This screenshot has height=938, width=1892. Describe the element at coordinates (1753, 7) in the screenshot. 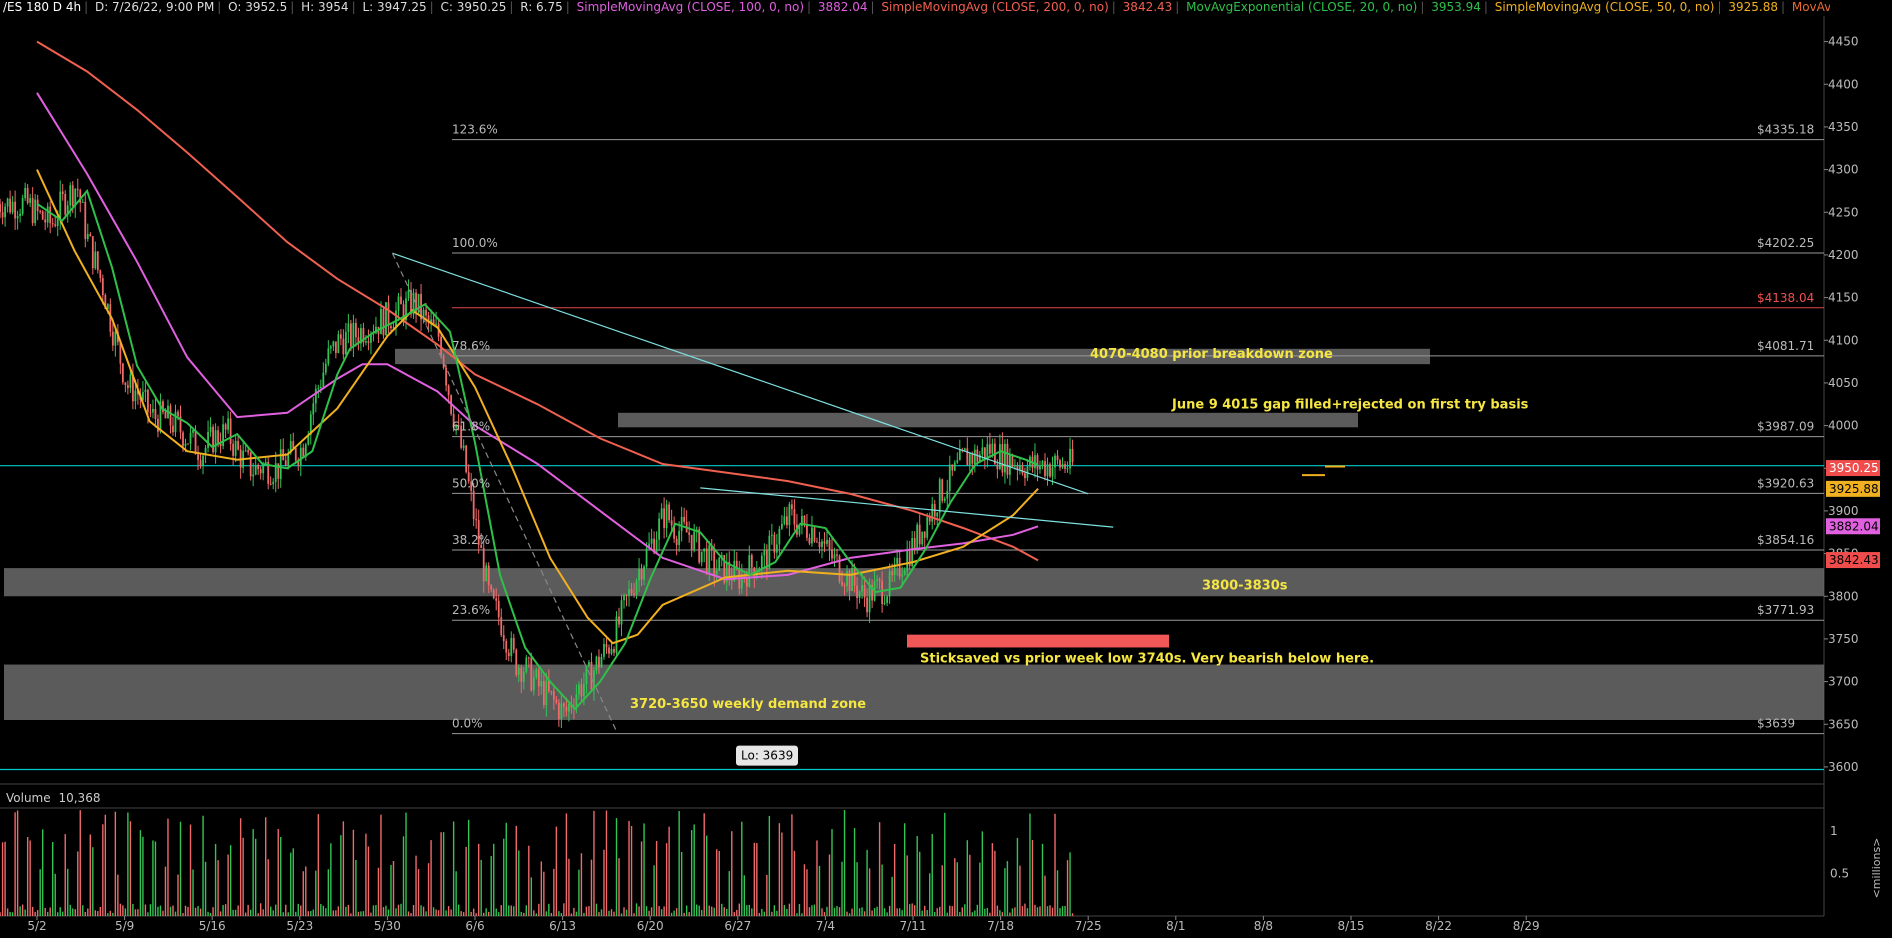

I see `study-sma50-value: 3925.88` at that location.